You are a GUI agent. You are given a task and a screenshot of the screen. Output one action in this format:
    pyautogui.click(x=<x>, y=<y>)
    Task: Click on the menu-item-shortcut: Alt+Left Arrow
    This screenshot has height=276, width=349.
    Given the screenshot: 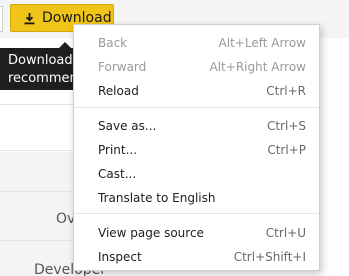 What is the action you would take?
    pyautogui.click(x=262, y=43)
    